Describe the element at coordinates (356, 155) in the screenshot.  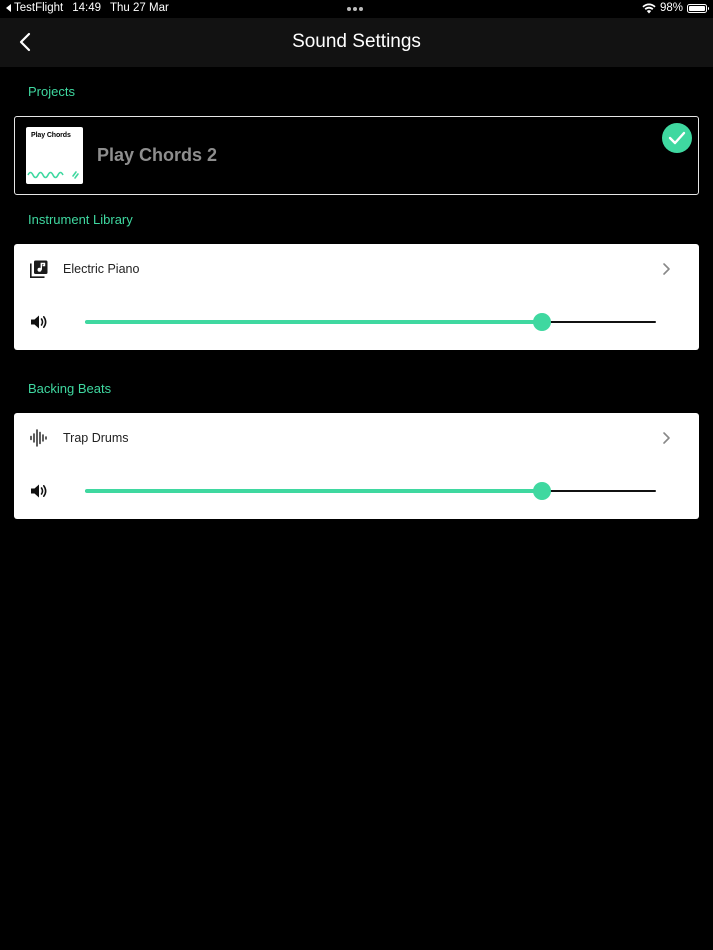
I see `project-card: Play Chords Play Chords 2` at that location.